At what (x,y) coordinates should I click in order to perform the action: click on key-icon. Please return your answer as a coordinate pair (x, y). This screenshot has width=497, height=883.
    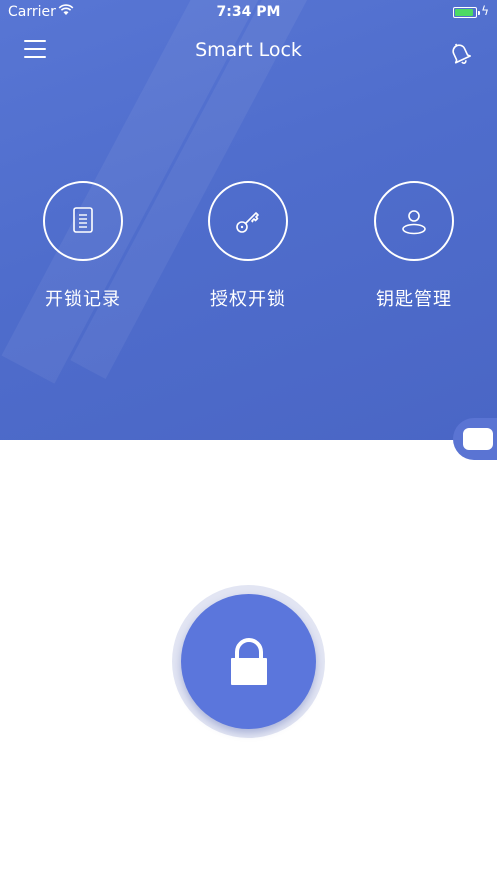
    Looking at the image, I should click on (247, 222).